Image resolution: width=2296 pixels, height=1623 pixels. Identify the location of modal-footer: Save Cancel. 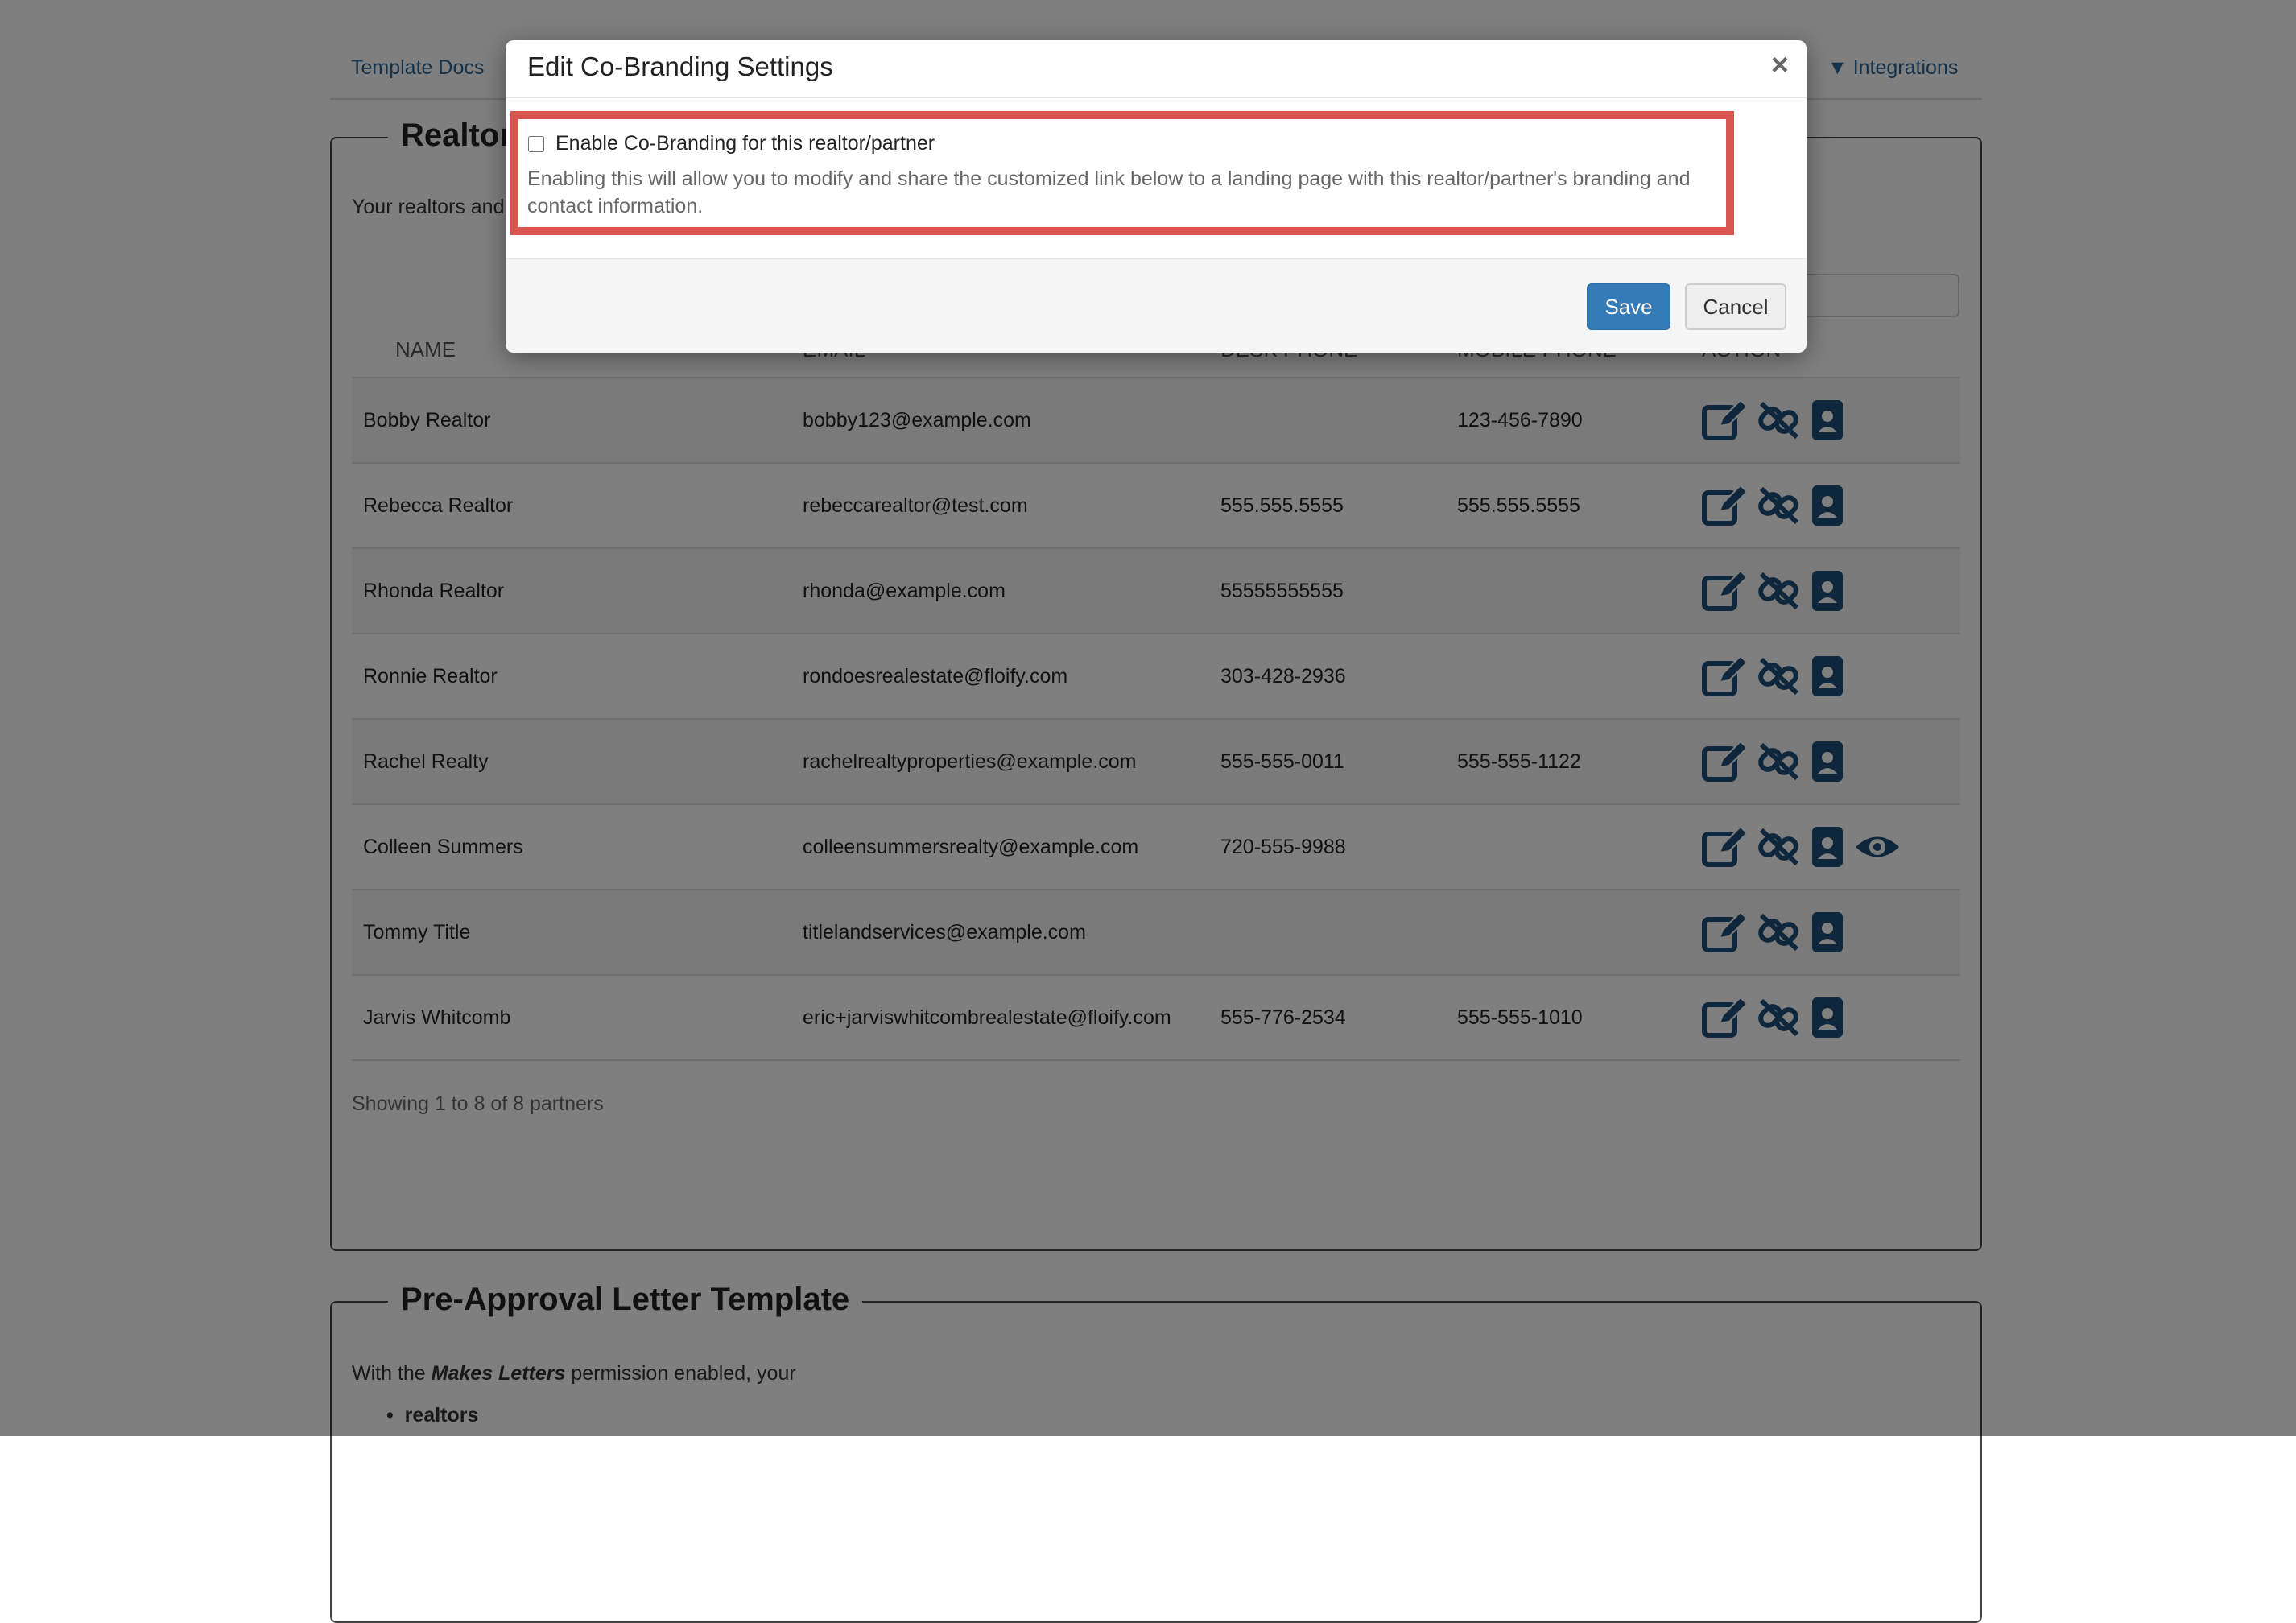
(1156, 305).